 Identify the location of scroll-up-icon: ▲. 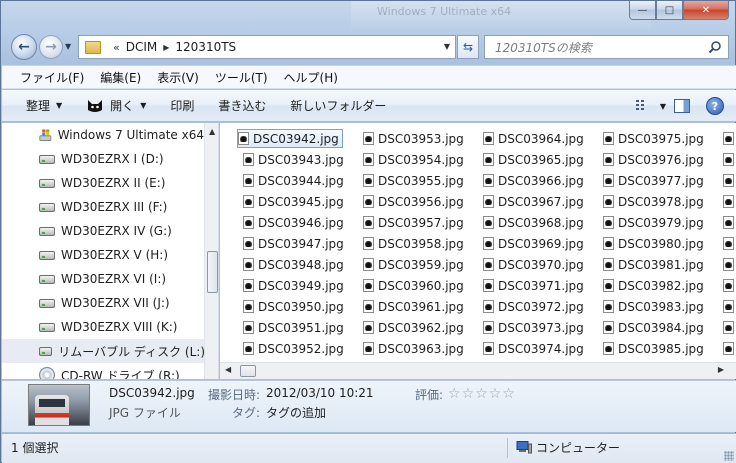
(212, 131).